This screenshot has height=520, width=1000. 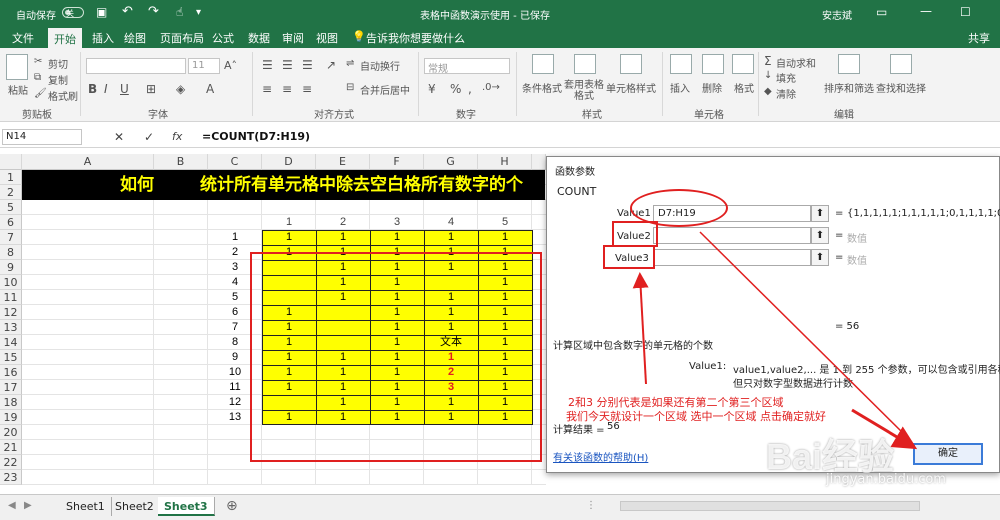 I want to click on copy-button: 复制, so click(x=58, y=79).